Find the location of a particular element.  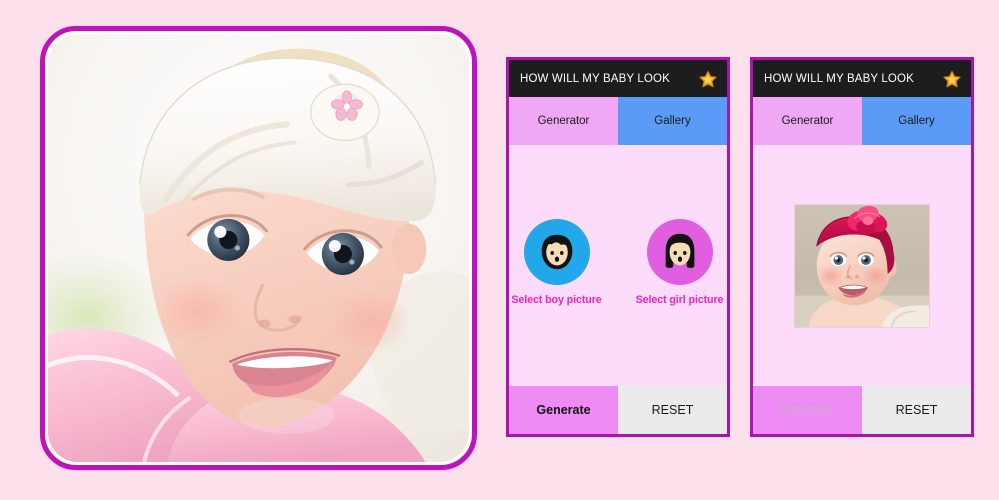

gallery-body is located at coordinates (862, 265).